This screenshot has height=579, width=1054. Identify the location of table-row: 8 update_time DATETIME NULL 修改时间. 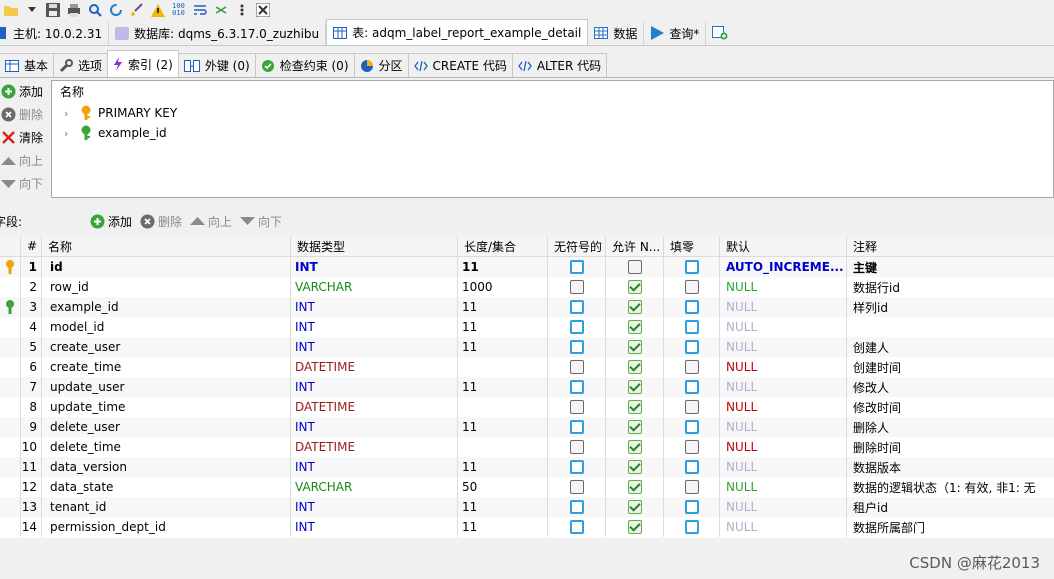
(527, 407).